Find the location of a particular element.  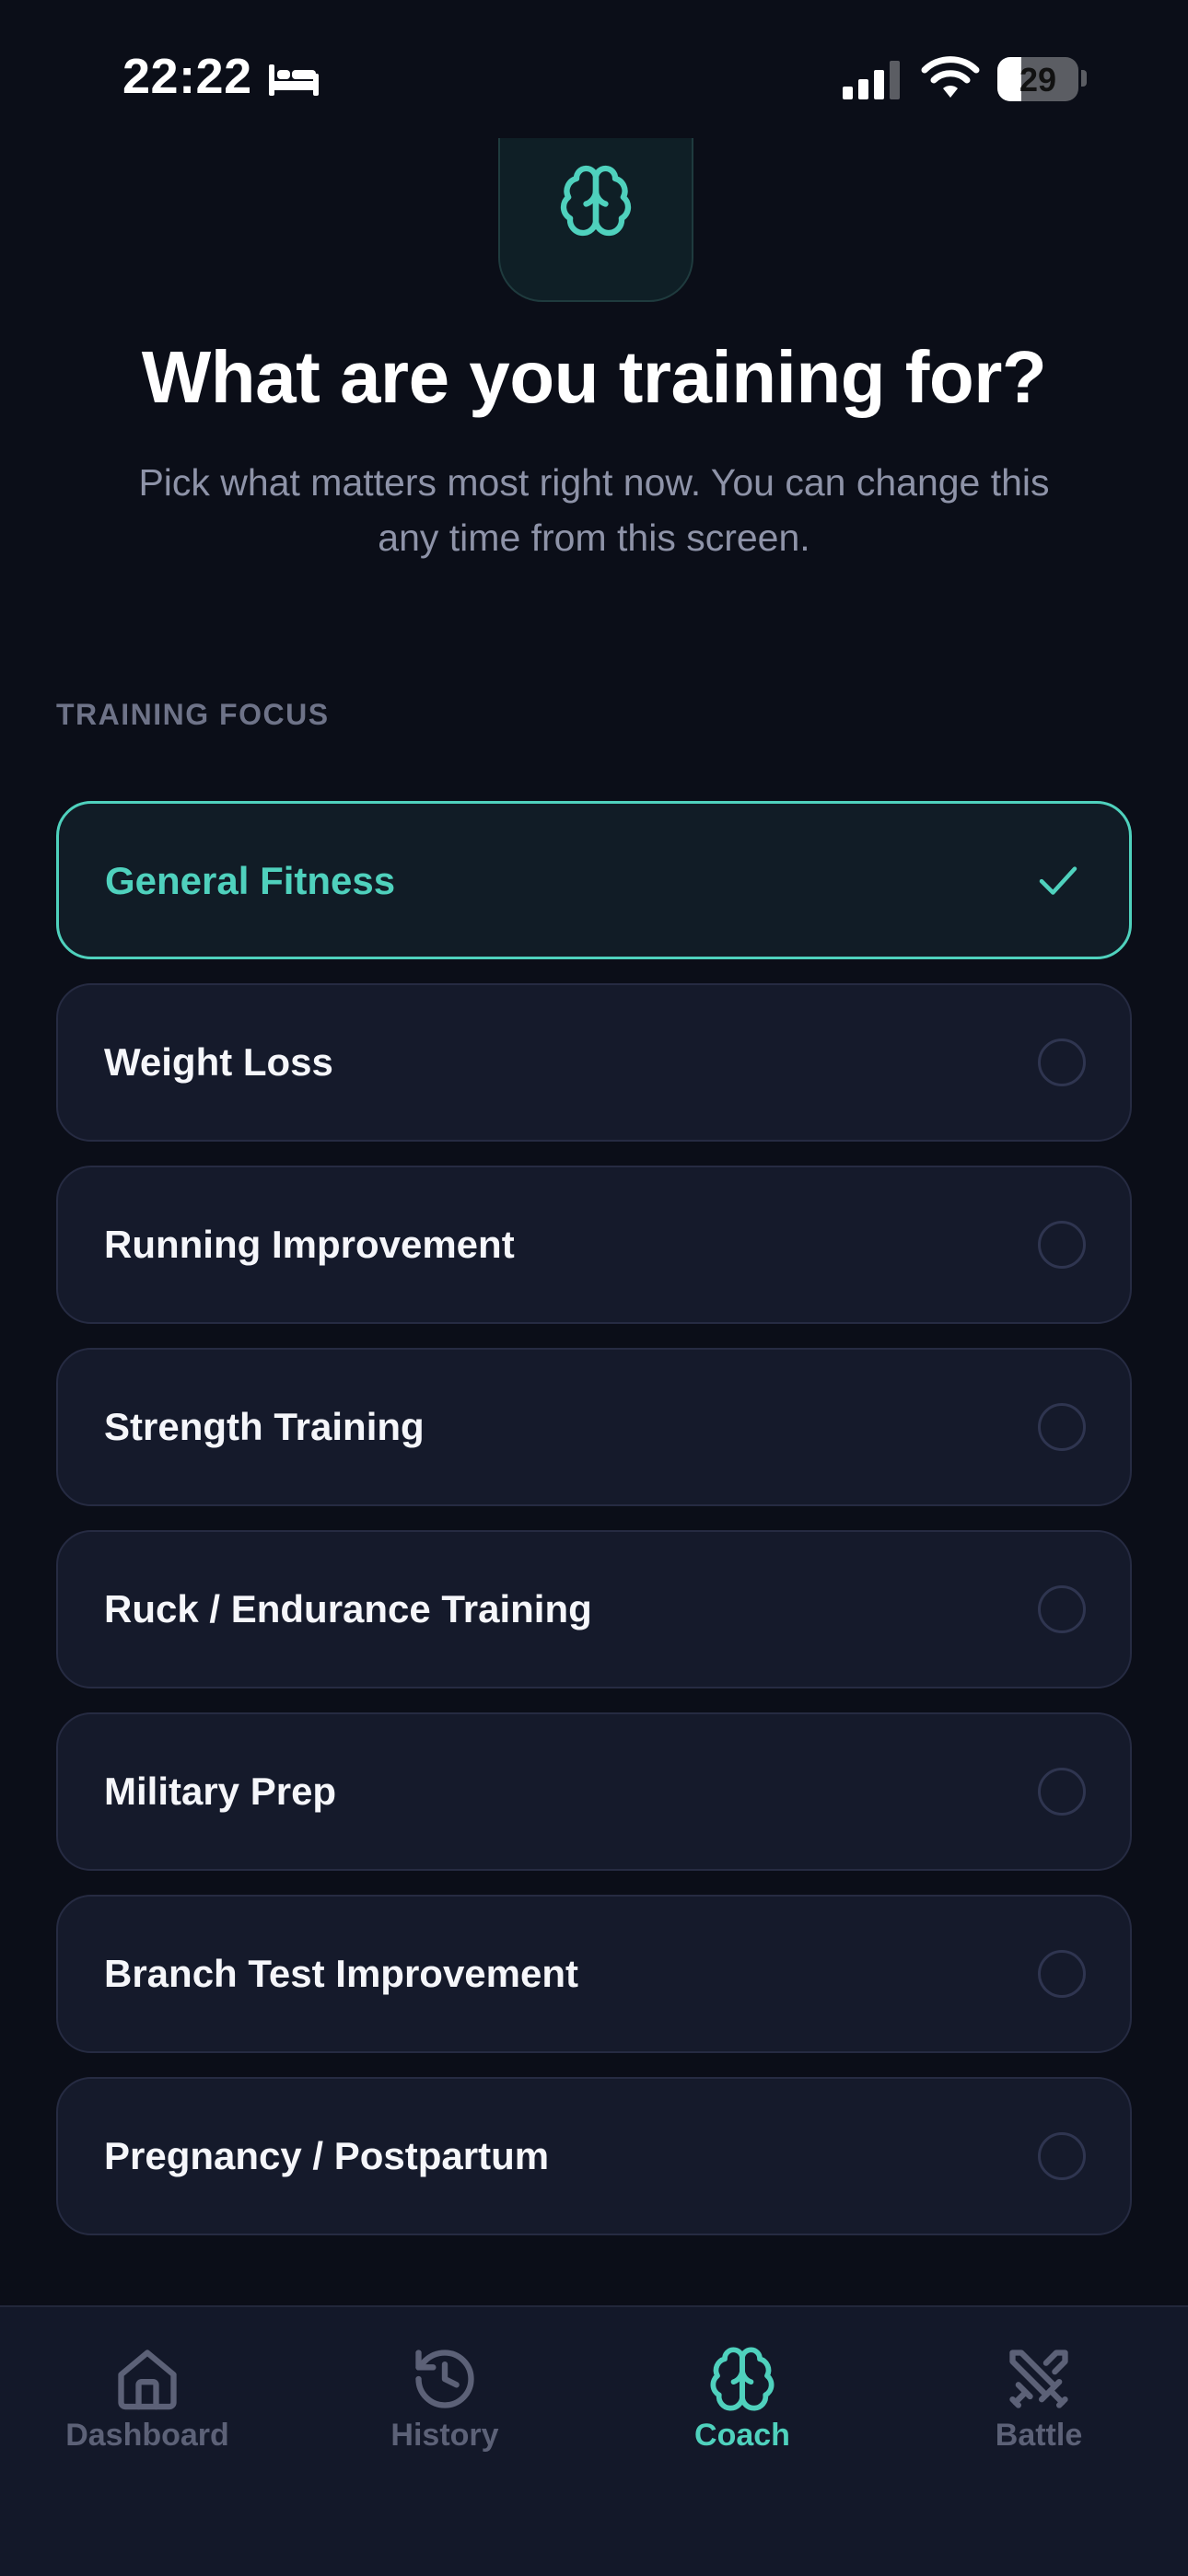

tab-dashboard: Dashboard is located at coordinates (147, 2399).